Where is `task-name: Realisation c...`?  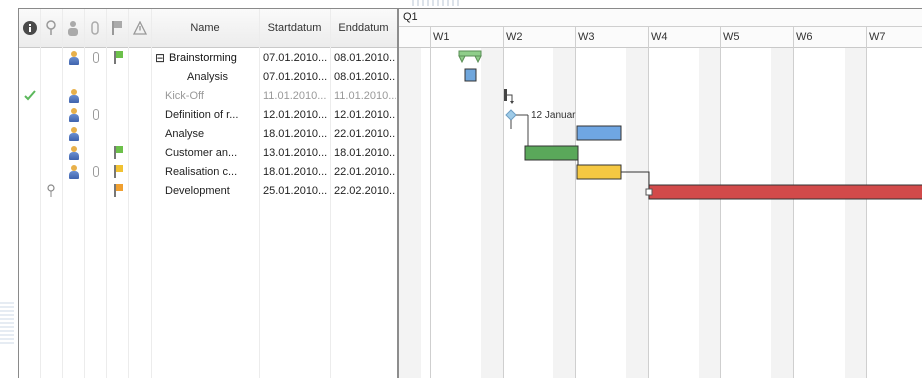 task-name: Realisation c... is located at coordinates (201, 171).